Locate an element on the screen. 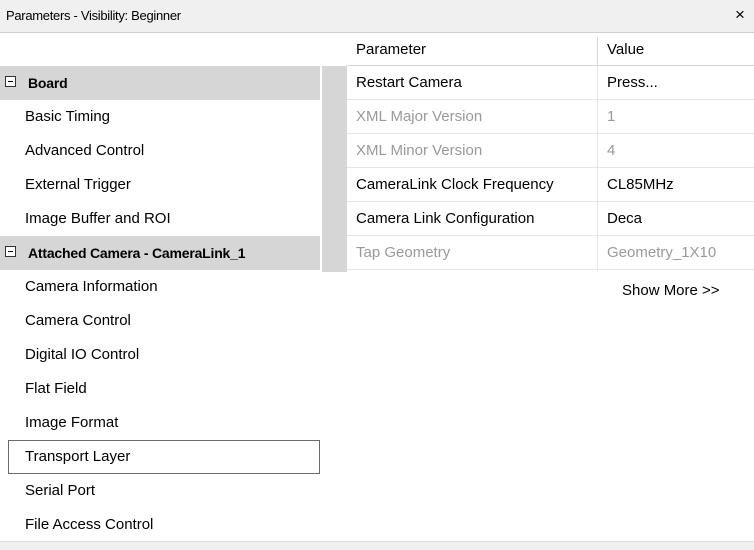 The image size is (754, 550). parameter-name: Restart Camera is located at coordinates (409, 82).